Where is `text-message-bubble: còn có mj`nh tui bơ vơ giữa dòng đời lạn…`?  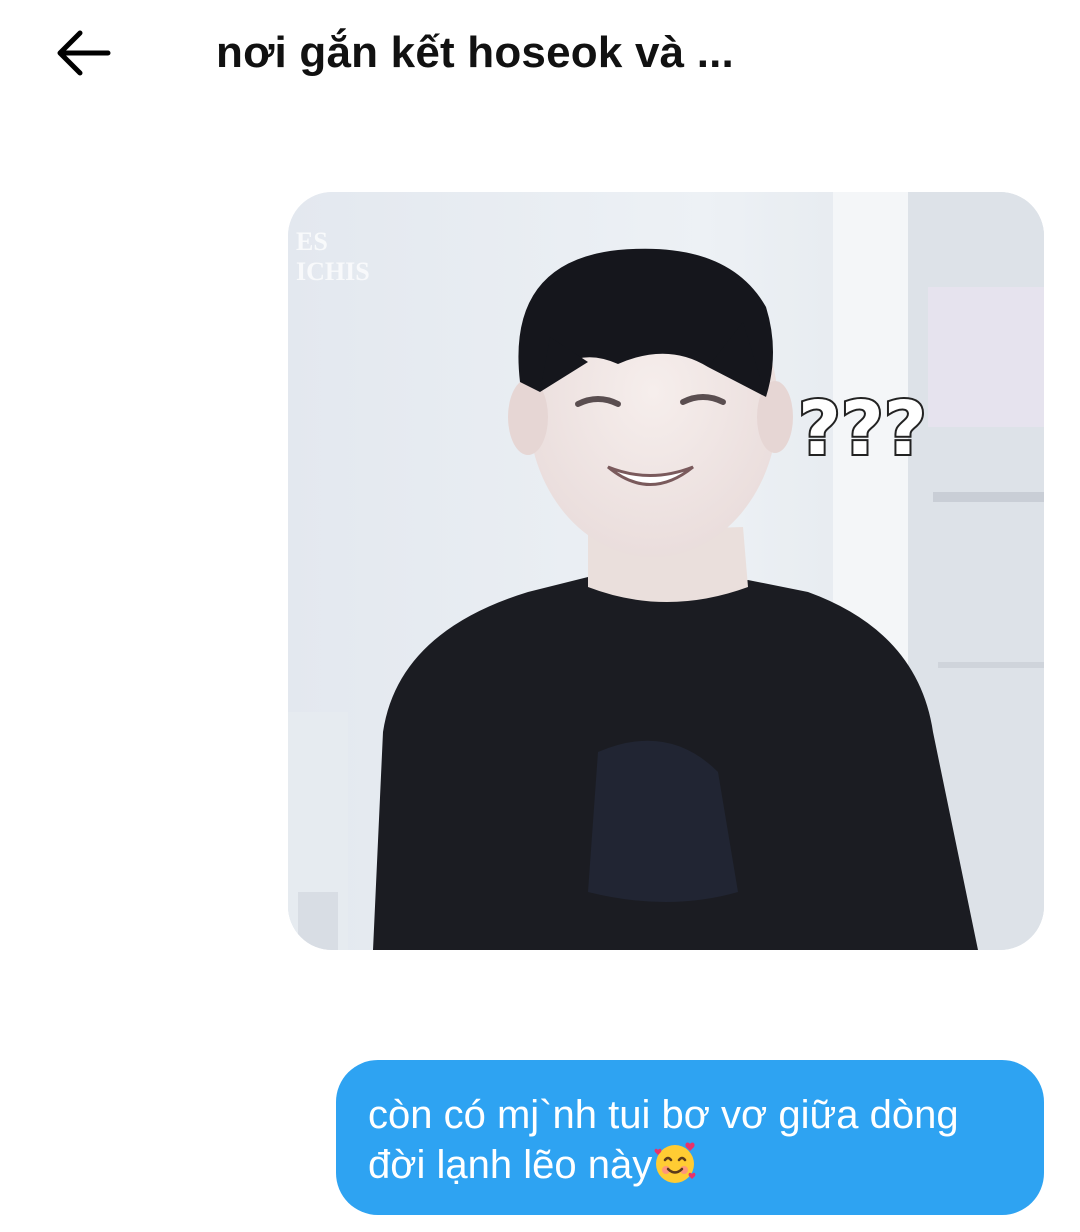
text-message-bubble: còn có mj`nh tui bơ vơ giữa dòng đời lạn… is located at coordinates (690, 1137).